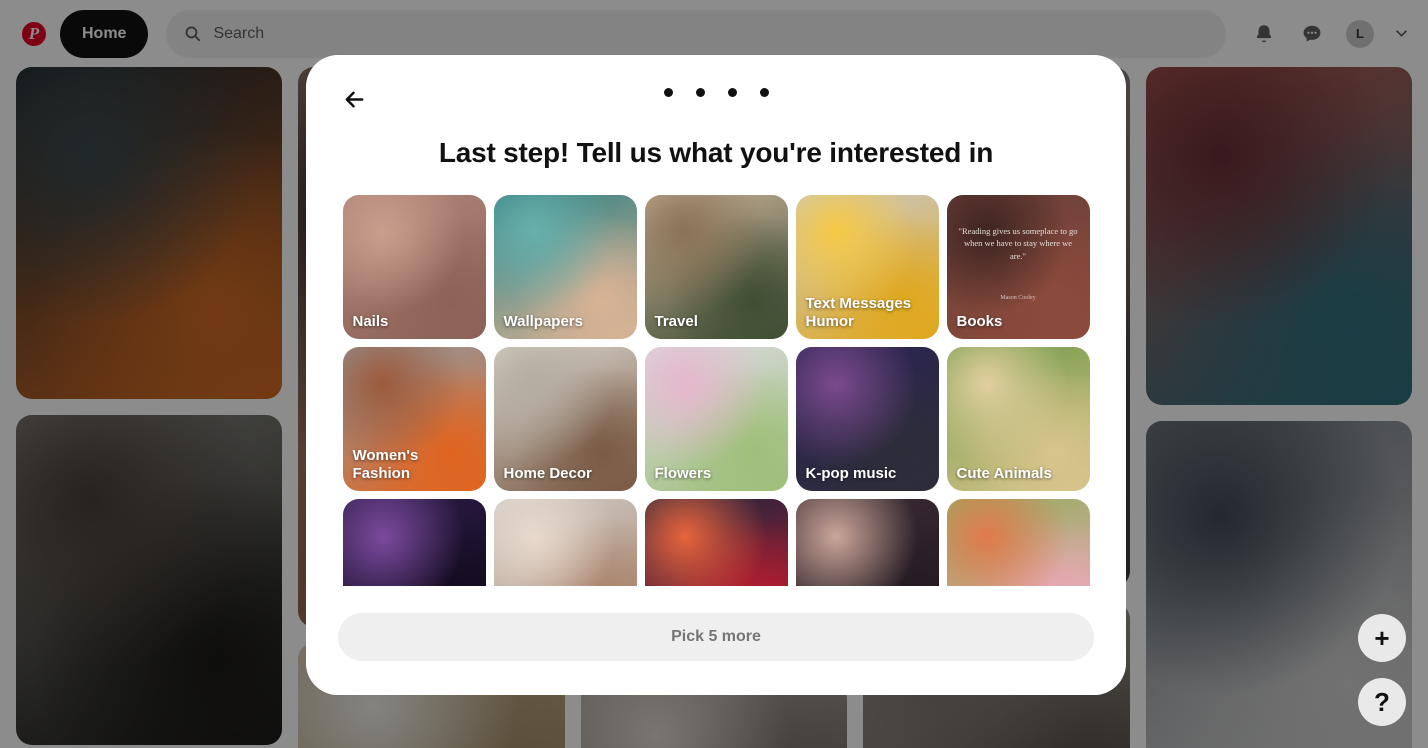  I want to click on interest-tile-label: Text Messages Humor, so click(858, 312).